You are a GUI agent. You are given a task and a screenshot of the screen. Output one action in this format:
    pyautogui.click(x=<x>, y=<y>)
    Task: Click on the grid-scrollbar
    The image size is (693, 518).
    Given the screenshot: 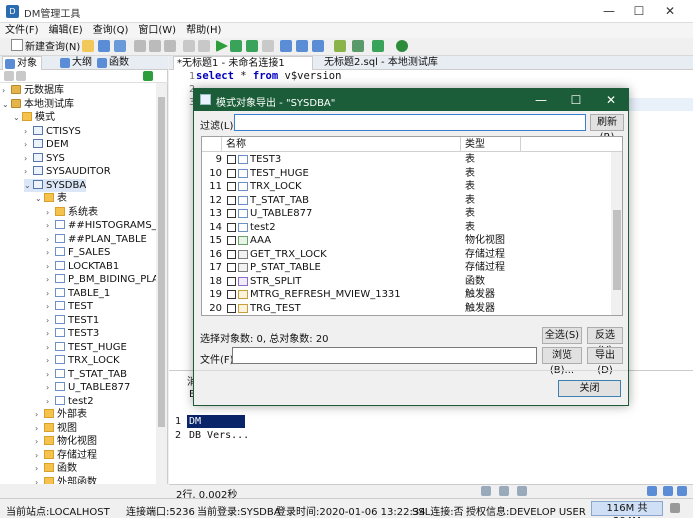 What is the action you would take?
    pyautogui.click(x=616, y=233)
    